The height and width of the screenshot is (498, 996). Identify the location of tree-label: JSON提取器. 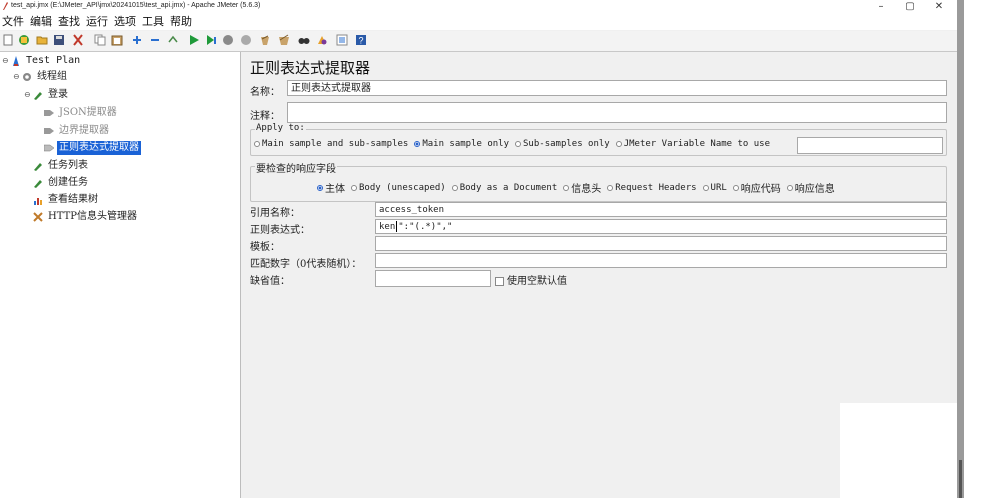
(88, 112).